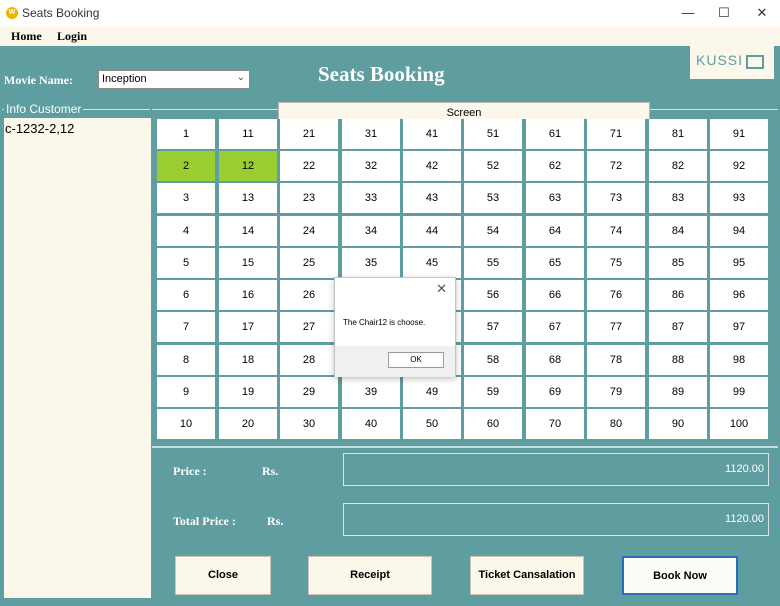  Describe the element at coordinates (555, 166) in the screenshot. I see `seat-button: 62` at that location.